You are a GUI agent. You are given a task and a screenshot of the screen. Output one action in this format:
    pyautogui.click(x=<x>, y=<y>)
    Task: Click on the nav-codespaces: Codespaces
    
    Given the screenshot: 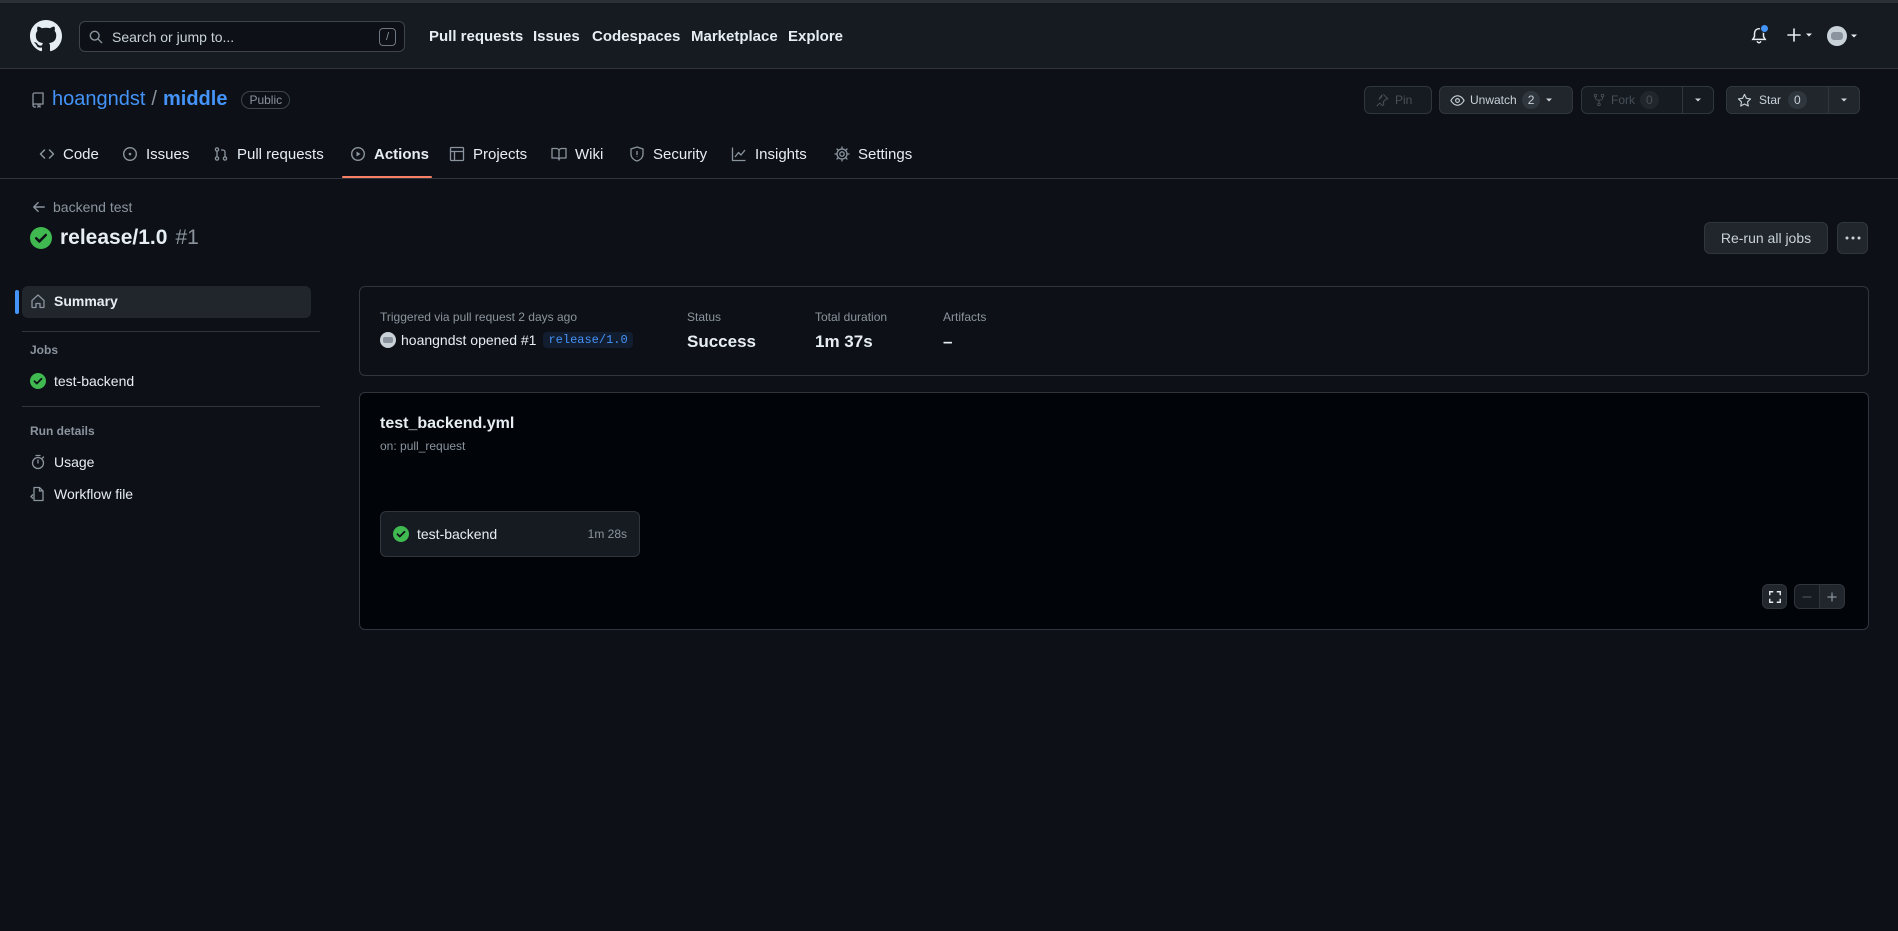 What is the action you would take?
    pyautogui.click(x=636, y=36)
    